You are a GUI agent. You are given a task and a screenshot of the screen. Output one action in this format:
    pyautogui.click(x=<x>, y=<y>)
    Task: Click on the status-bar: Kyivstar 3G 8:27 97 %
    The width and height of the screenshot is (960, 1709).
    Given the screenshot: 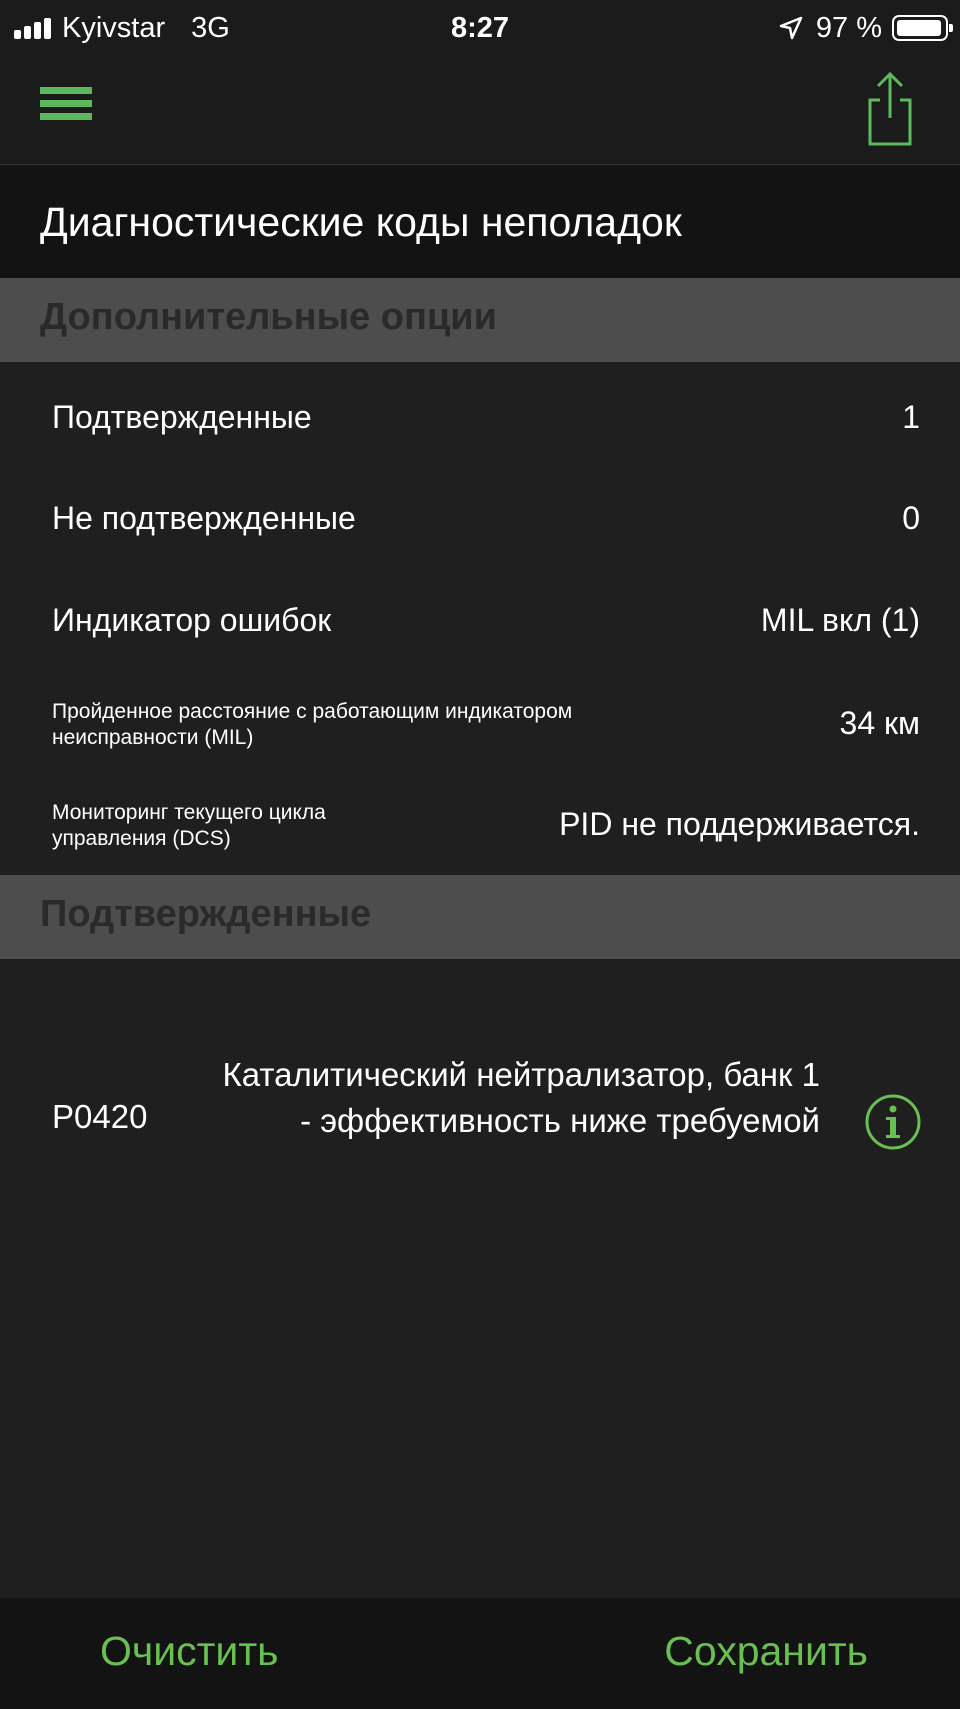 What is the action you would take?
    pyautogui.click(x=480, y=28)
    